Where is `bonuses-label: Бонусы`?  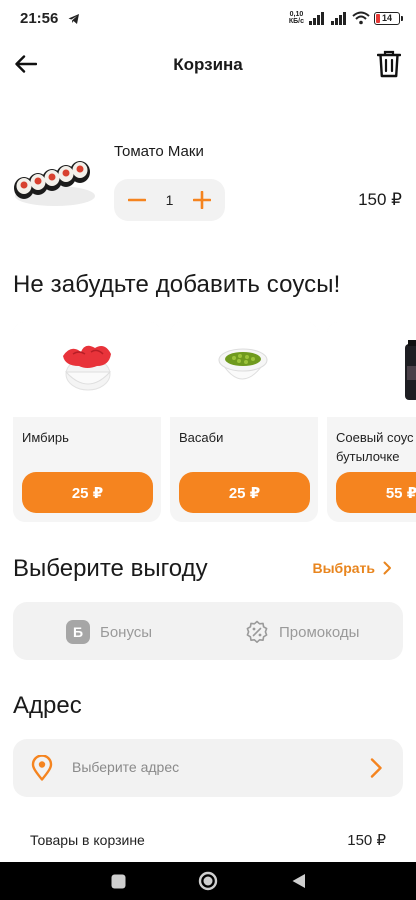 bonuses-label: Бонусы is located at coordinates (126, 632).